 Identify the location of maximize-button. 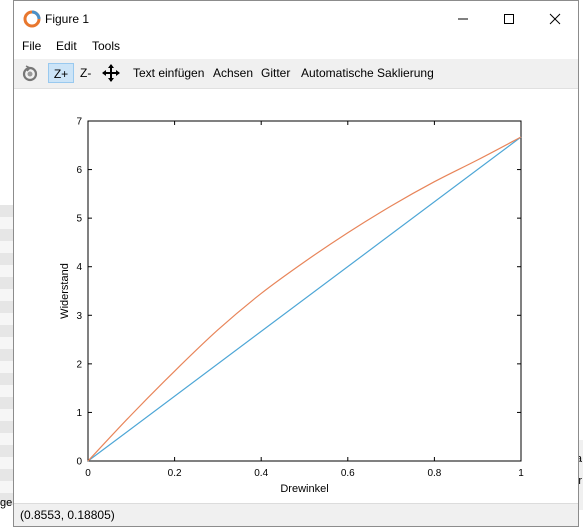
(509, 19).